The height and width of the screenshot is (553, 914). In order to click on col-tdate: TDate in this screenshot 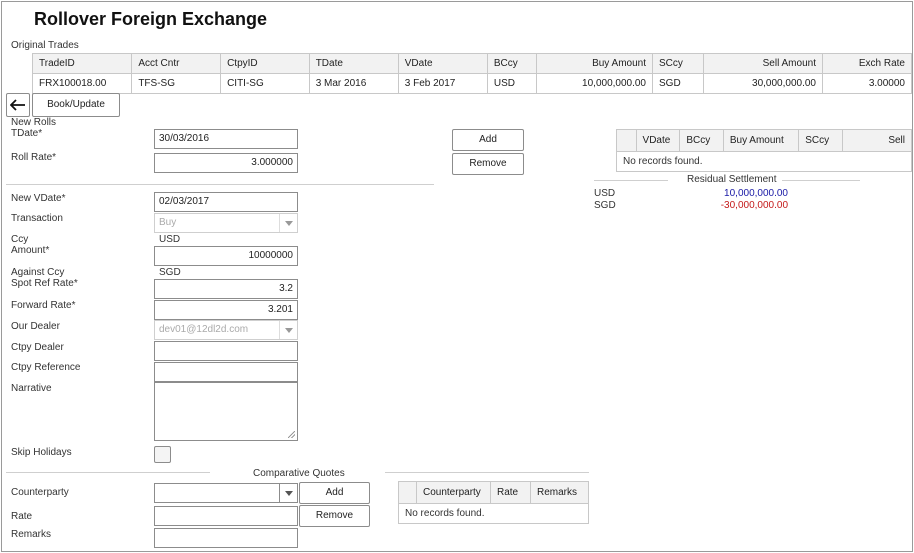, I will do `click(353, 63)`.